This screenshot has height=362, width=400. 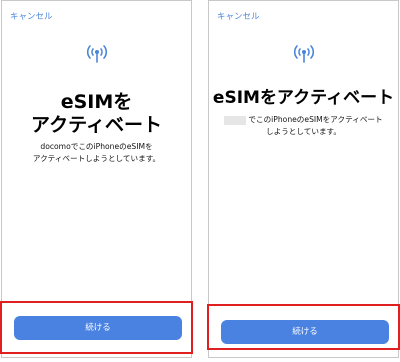 What do you see at coordinates (303, 98) in the screenshot?
I see `page-title: eSIMをアクティベート` at bounding box center [303, 98].